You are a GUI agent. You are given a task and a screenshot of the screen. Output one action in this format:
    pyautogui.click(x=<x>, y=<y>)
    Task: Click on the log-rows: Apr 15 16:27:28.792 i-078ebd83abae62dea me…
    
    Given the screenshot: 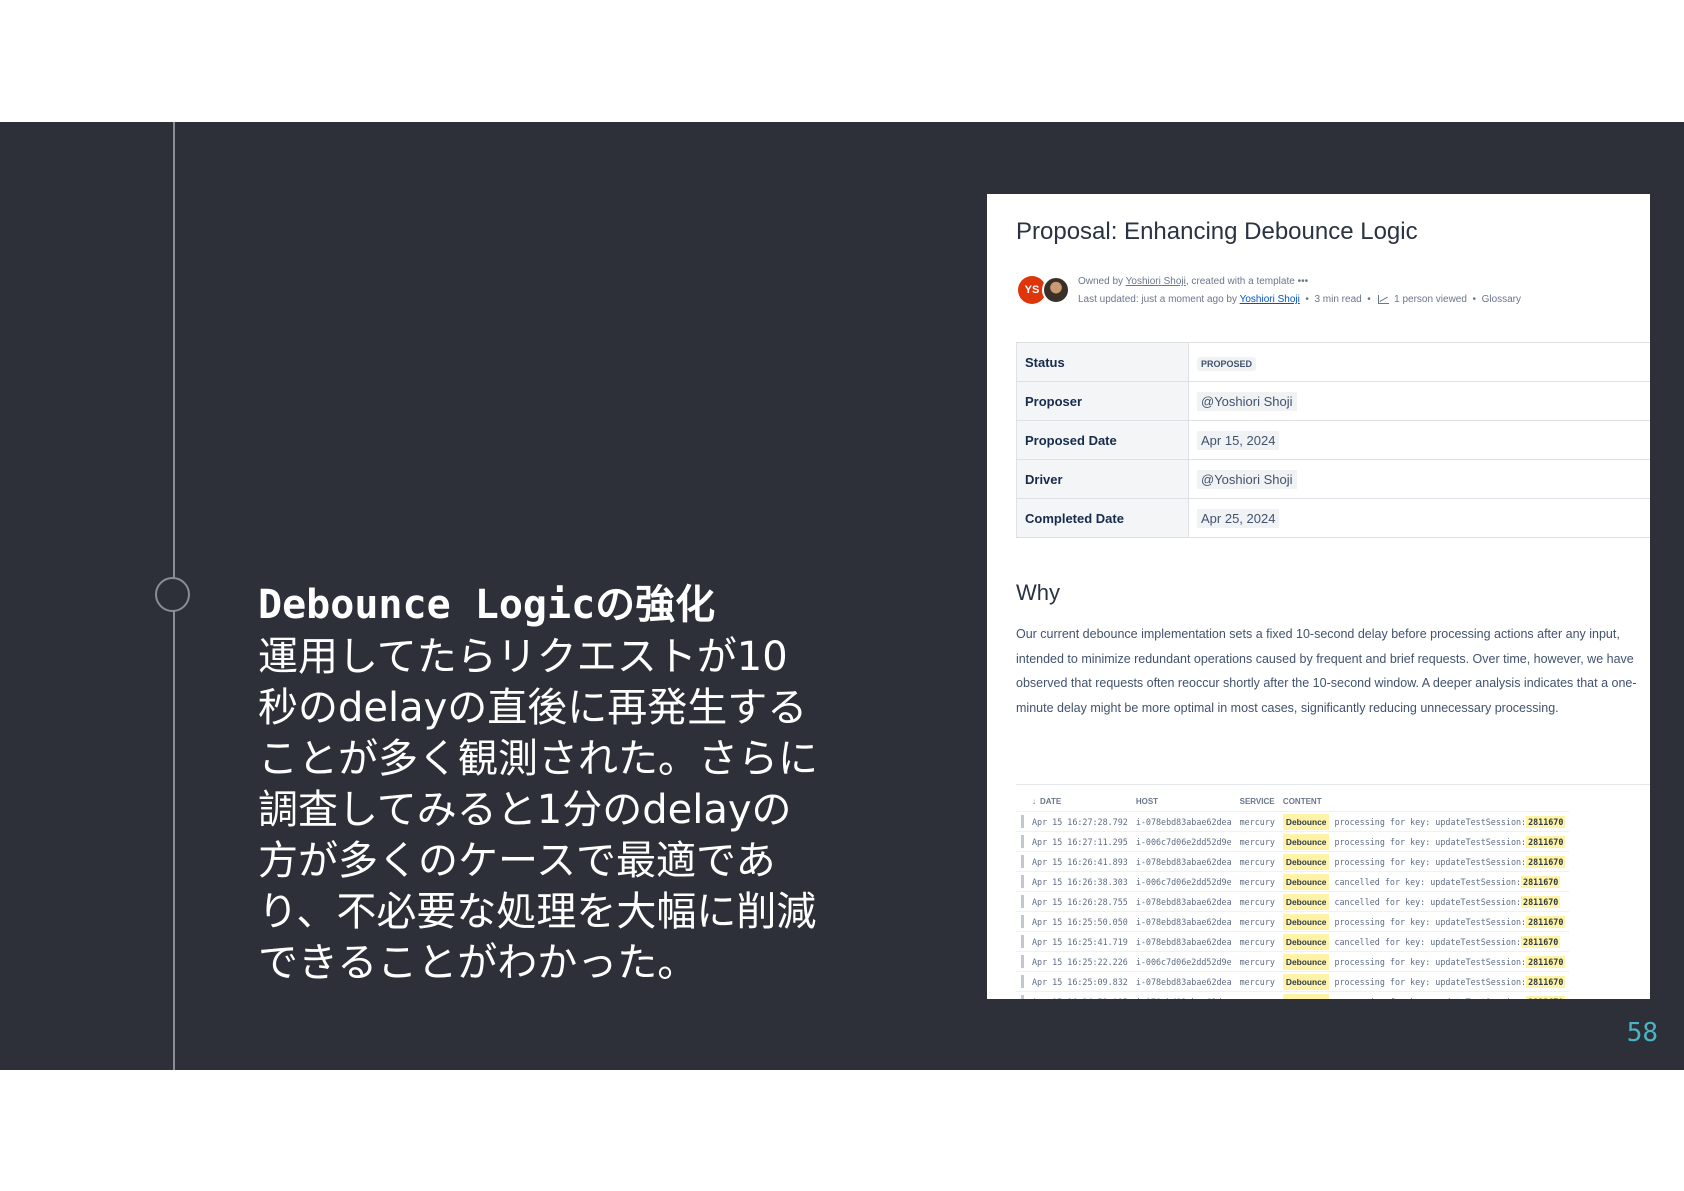 What is the action you would take?
    pyautogui.click(x=1293, y=905)
    